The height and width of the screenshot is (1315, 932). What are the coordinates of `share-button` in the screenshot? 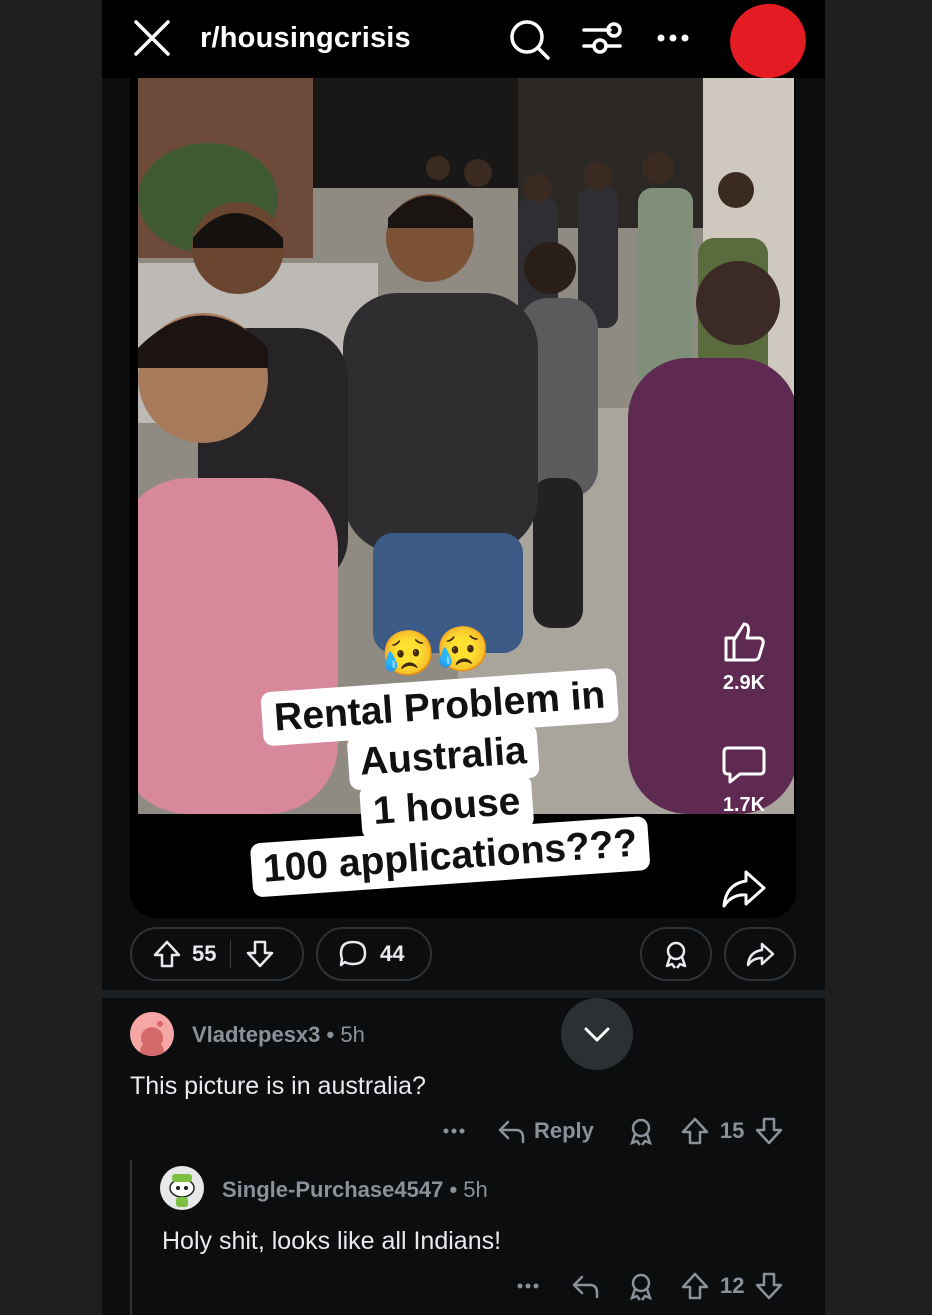 It's located at (760, 954).